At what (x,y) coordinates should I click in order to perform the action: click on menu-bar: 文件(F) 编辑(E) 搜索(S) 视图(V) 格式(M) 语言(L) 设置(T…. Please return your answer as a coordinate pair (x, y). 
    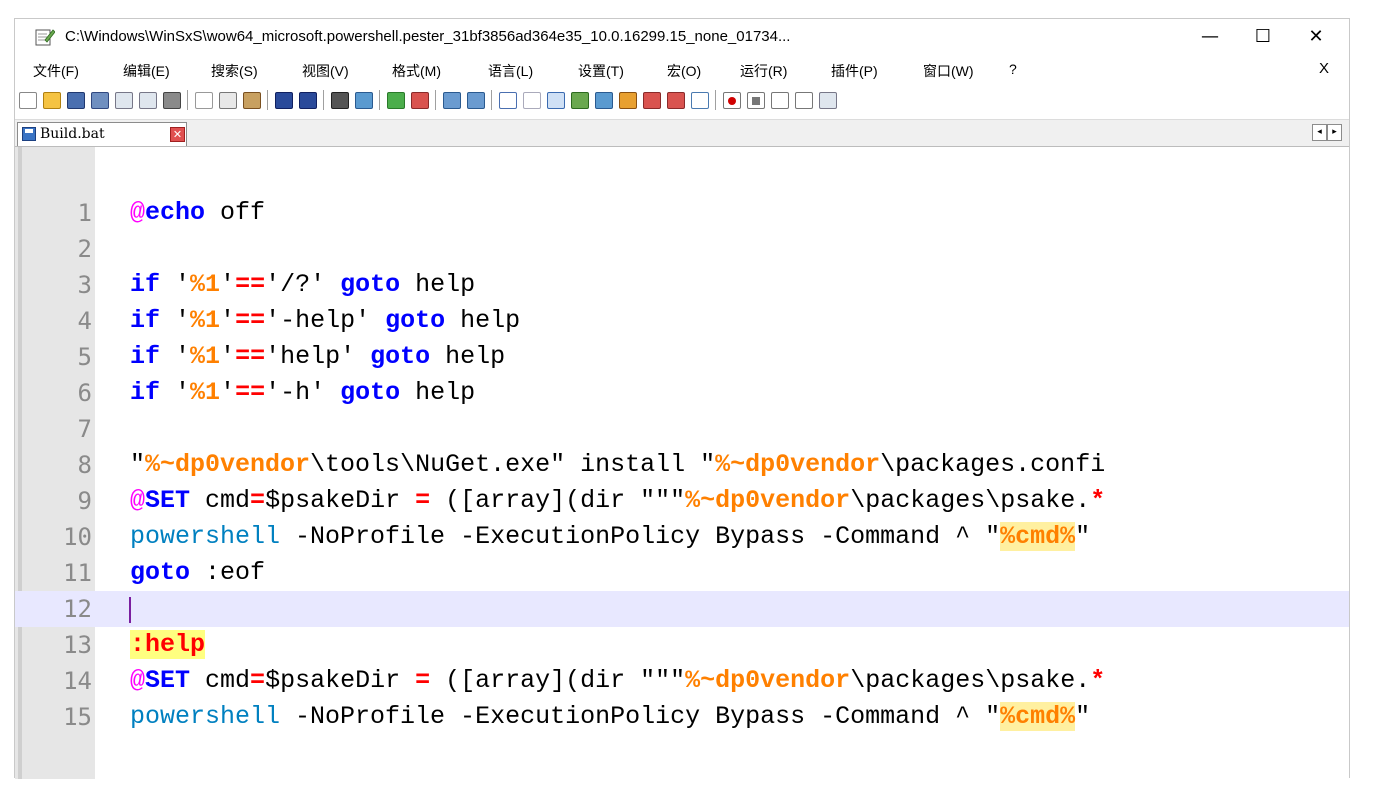
    Looking at the image, I should click on (682, 70).